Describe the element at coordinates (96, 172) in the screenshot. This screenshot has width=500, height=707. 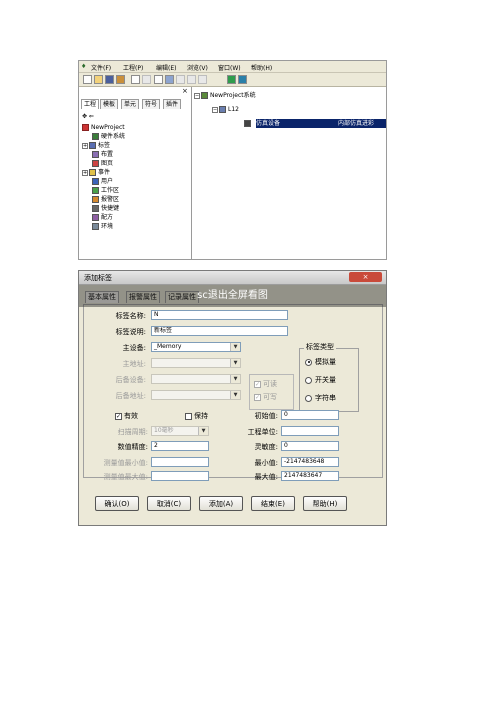
I see `tree-item-events: + 事件` at that location.